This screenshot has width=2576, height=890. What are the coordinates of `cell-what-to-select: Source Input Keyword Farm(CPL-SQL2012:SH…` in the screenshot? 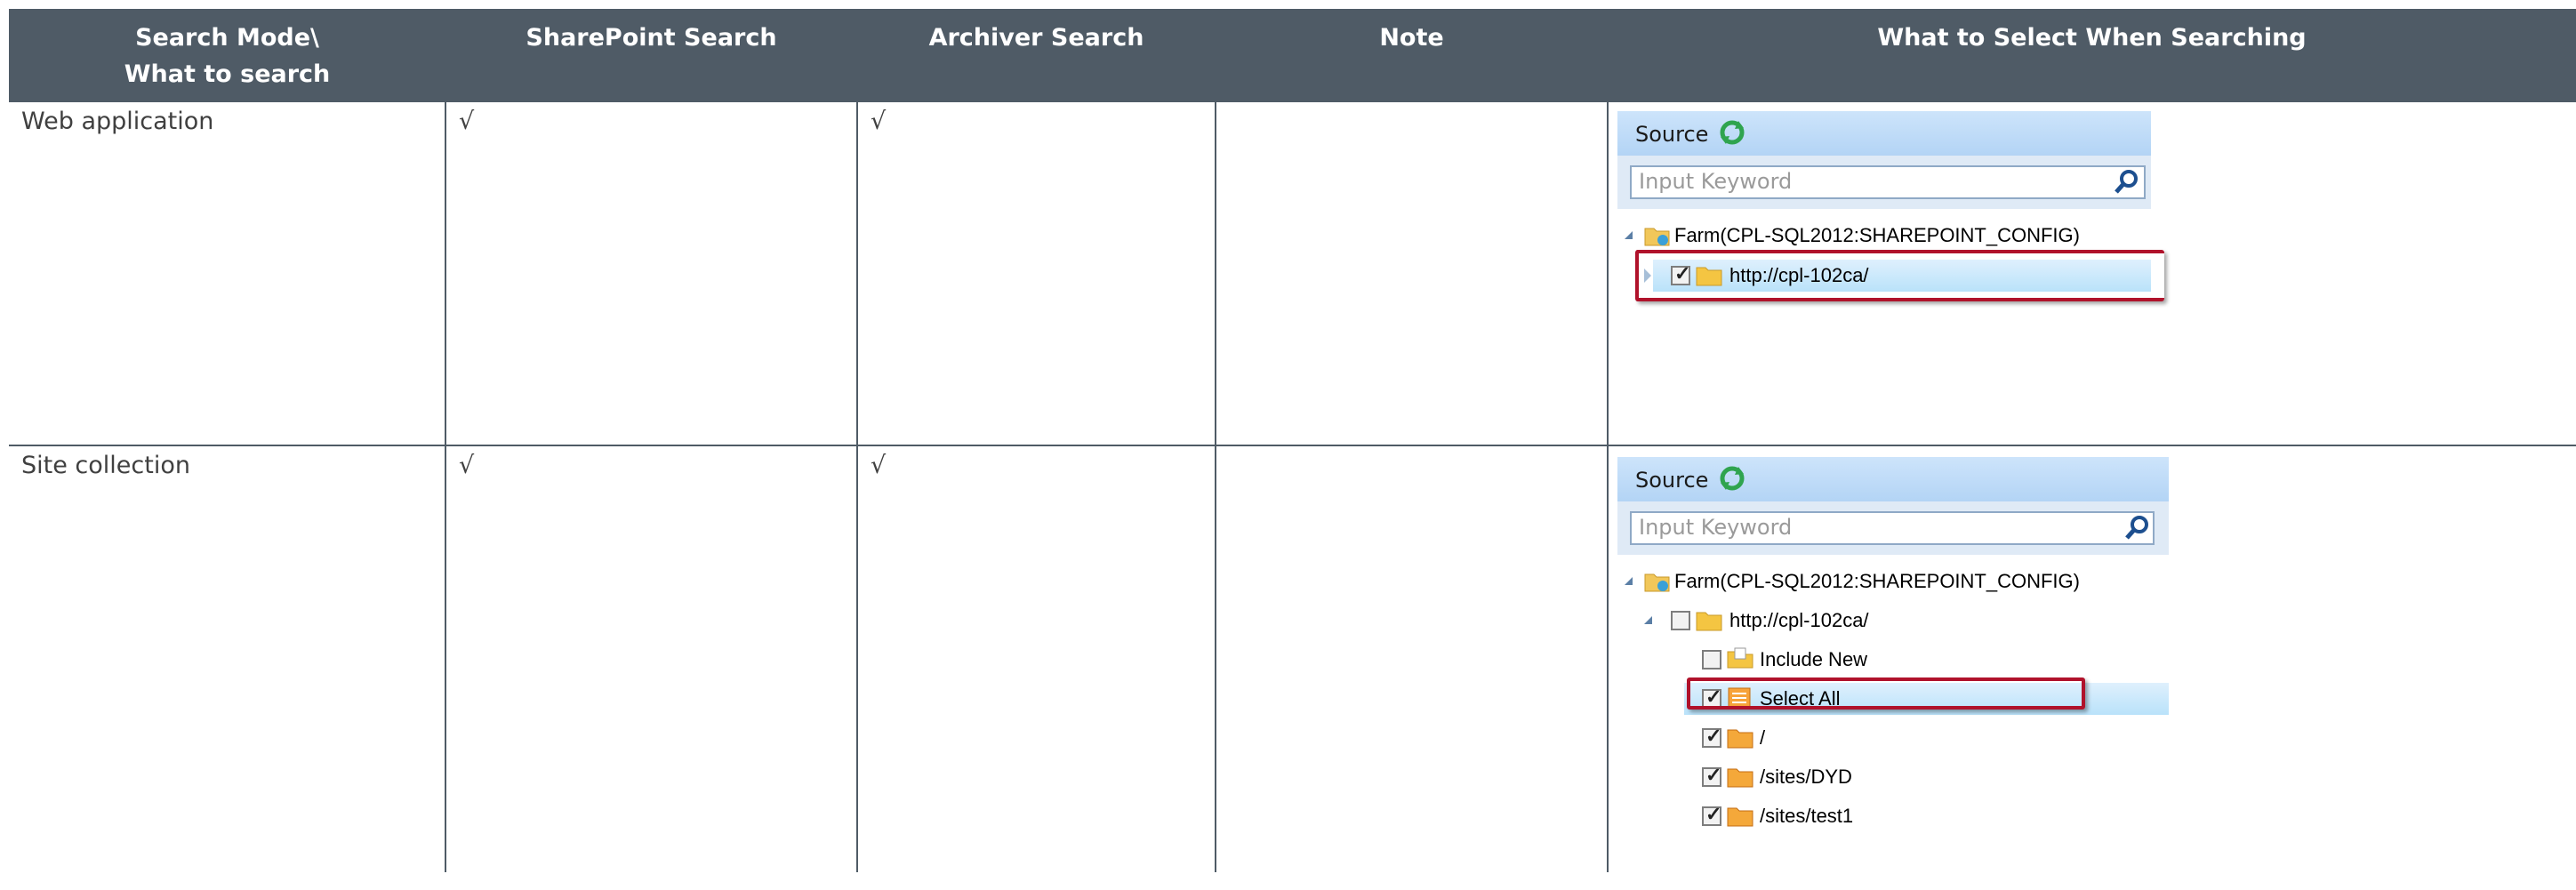 It's located at (2091, 273).